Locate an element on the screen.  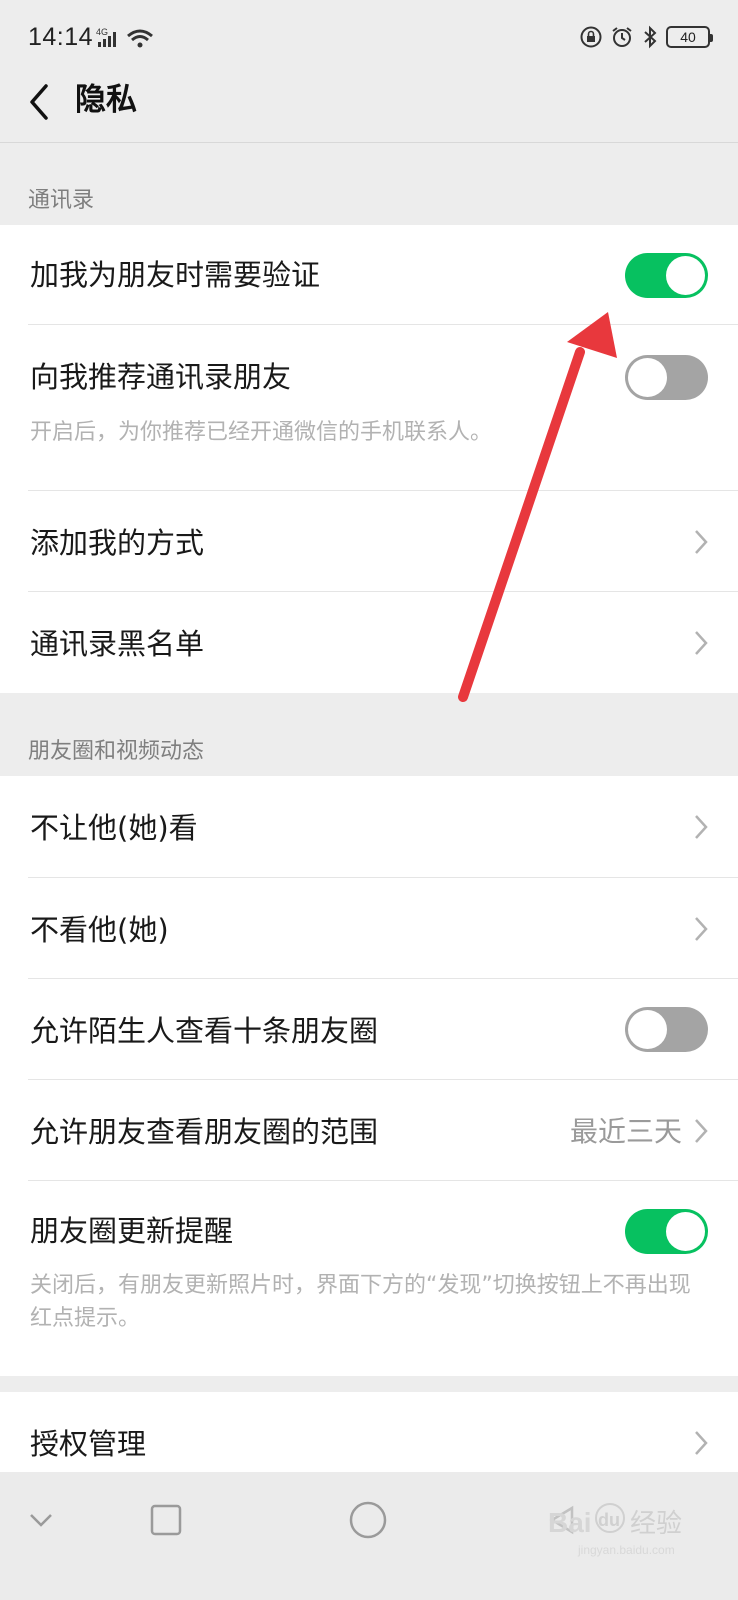
signal-wifi-icon: 4G is located at coordinates (124, 37).